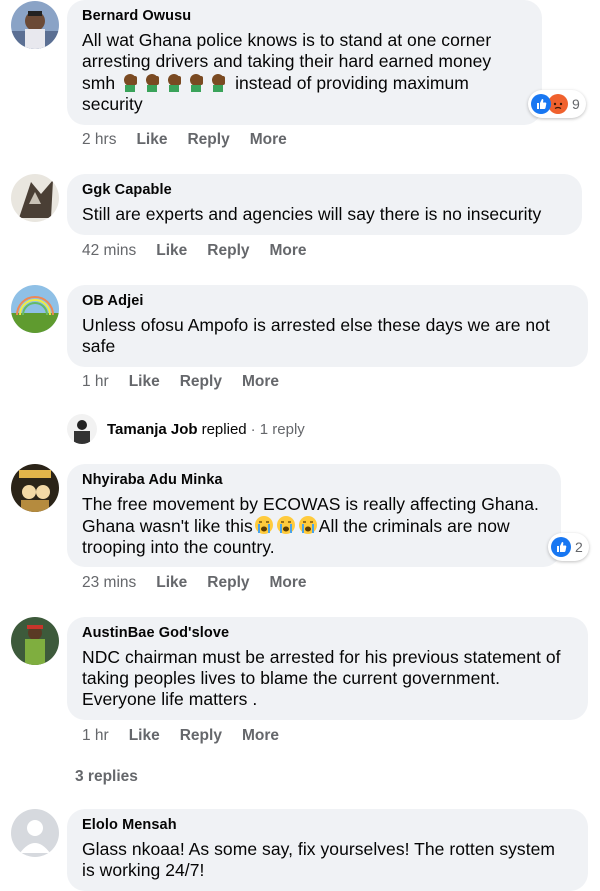 This screenshot has width=600, height=891. What do you see at coordinates (576, 104) in the screenshot?
I see `reaction-count: 9` at bounding box center [576, 104].